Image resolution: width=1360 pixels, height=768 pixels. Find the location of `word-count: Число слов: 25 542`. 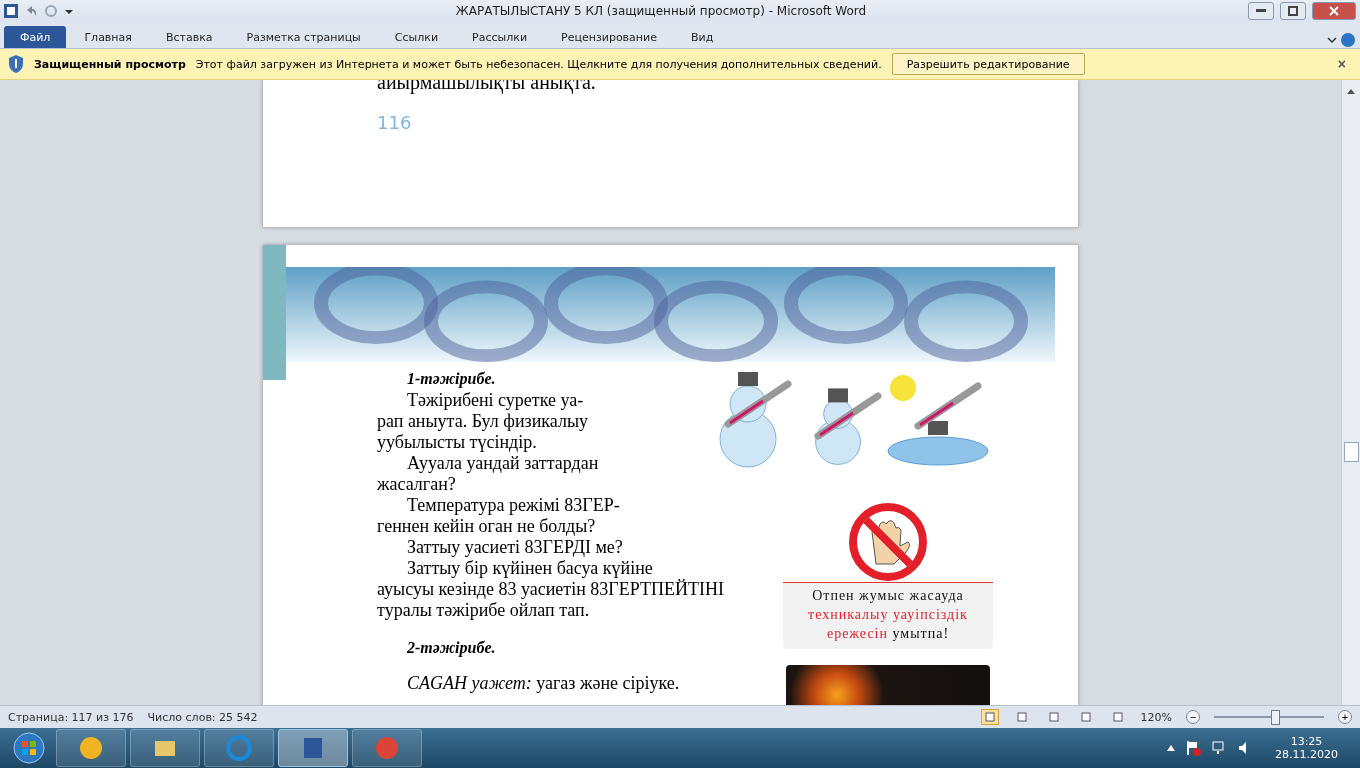

word-count: Число слов: 25 542 is located at coordinates (202, 717).